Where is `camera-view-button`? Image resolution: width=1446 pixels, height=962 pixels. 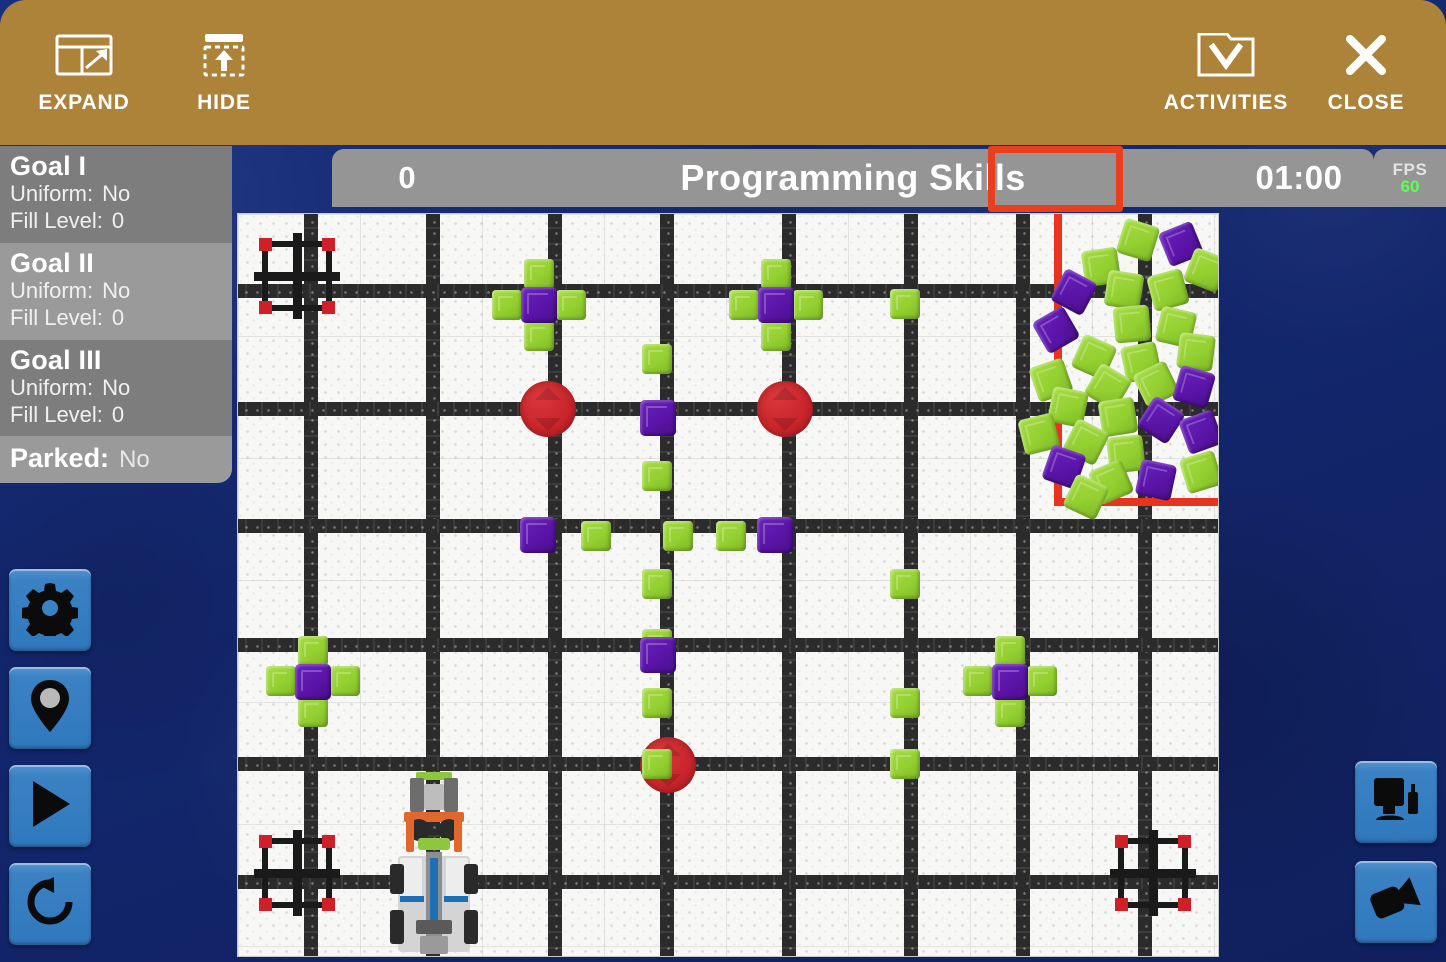
camera-view-button is located at coordinates (1396, 902).